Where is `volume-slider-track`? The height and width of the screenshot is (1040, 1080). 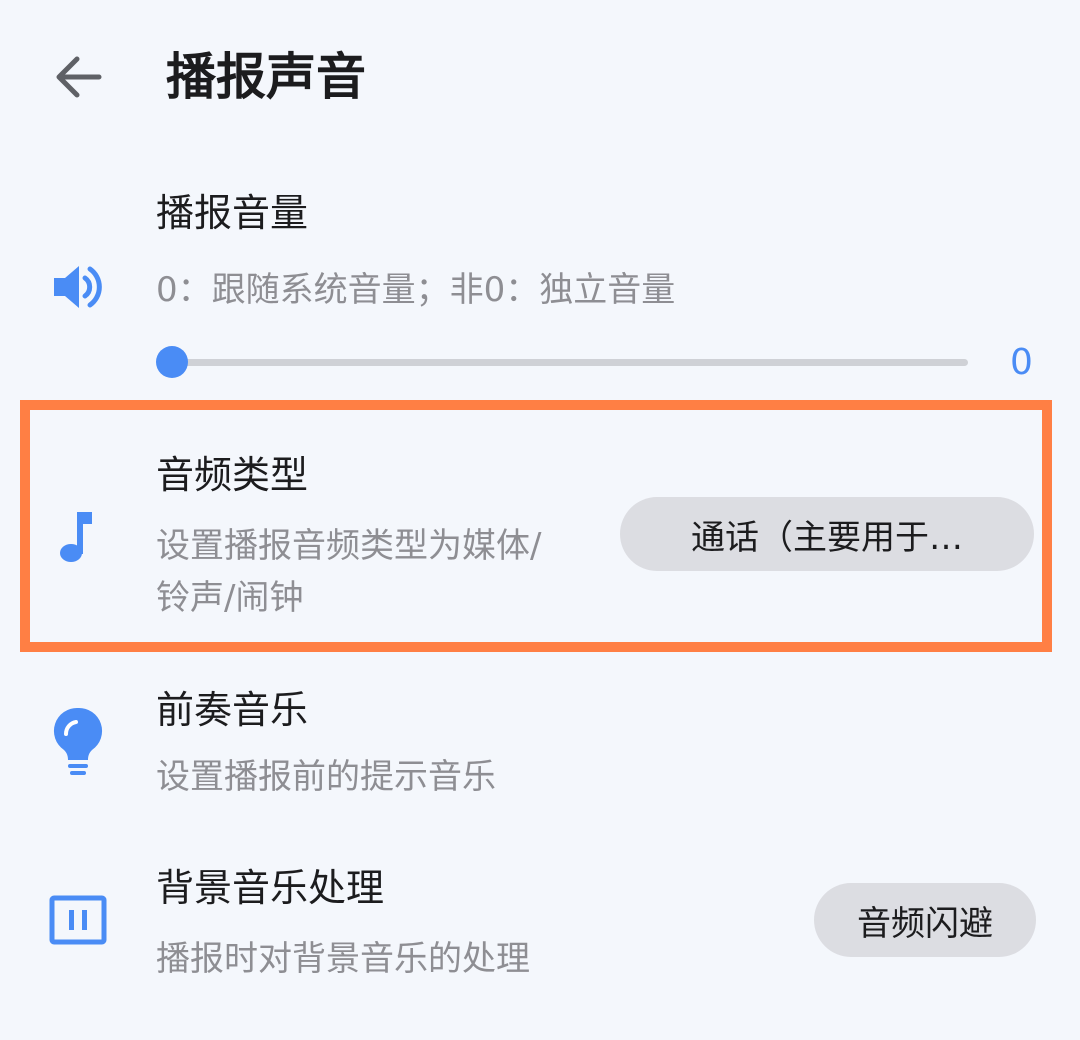
volume-slider-track is located at coordinates (570, 362).